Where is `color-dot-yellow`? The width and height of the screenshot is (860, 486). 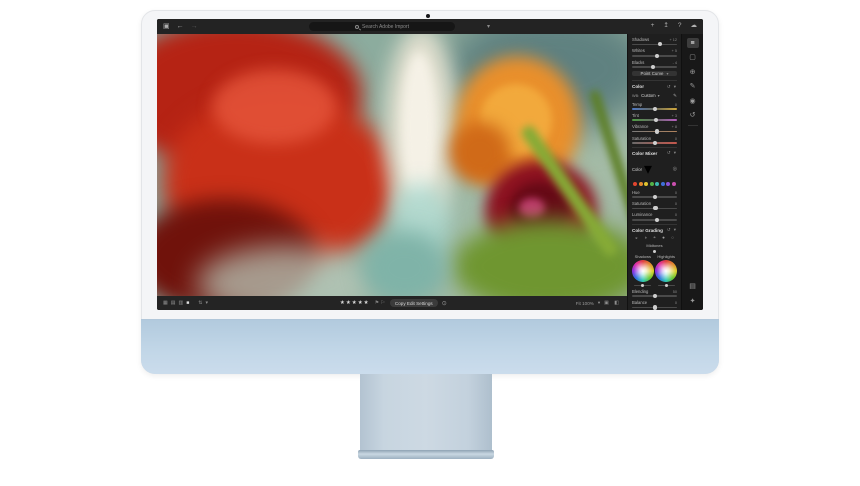 color-dot-yellow is located at coordinates (646, 184).